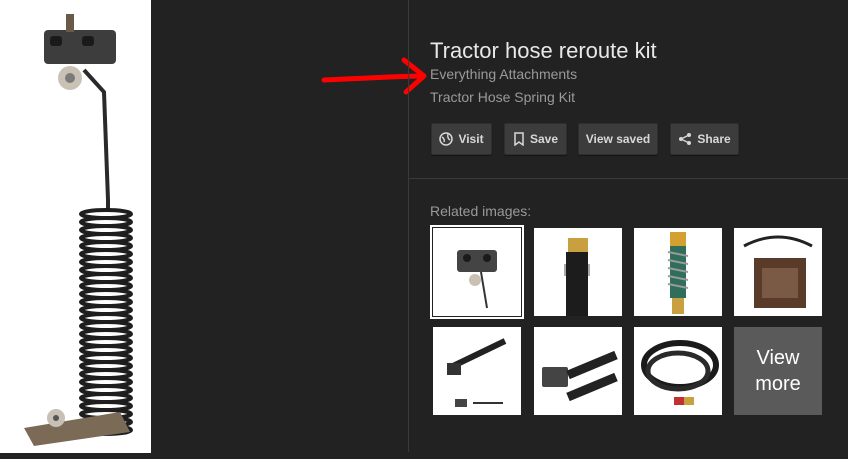 The image size is (848, 459). What do you see at coordinates (446, 139) in the screenshot?
I see `globe-icon` at bounding box center [446, 139].